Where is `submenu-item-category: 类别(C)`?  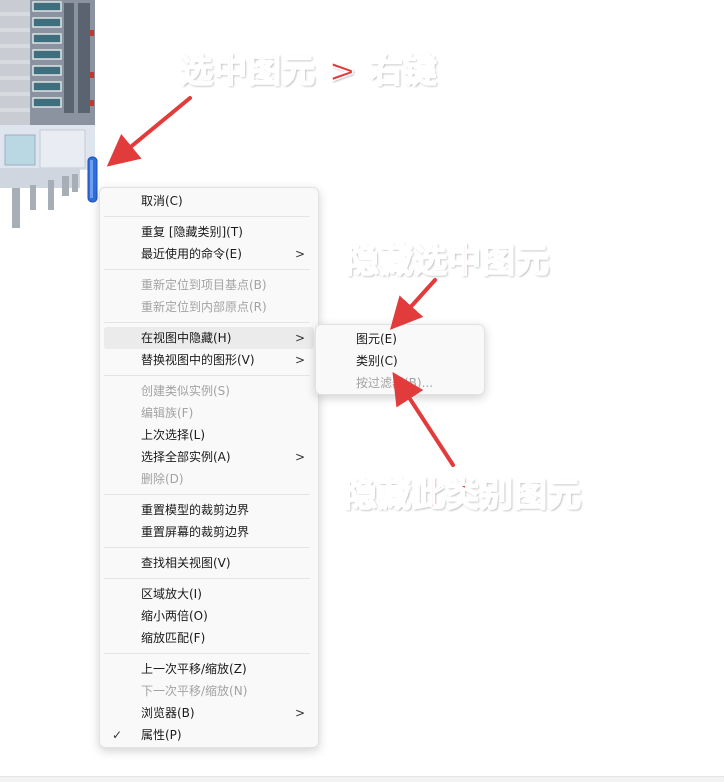 submenu-item-category: 类别(C) is located at coordinates (400, 361).